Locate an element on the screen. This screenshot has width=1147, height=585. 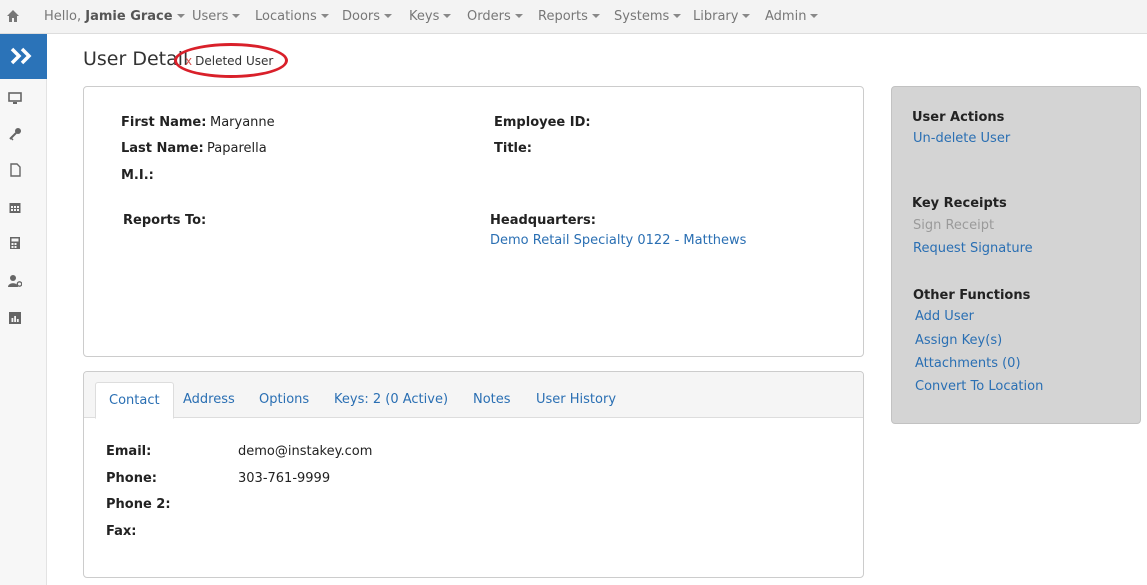
first-name-value: Maryanne is located at coordinates (242, 122).